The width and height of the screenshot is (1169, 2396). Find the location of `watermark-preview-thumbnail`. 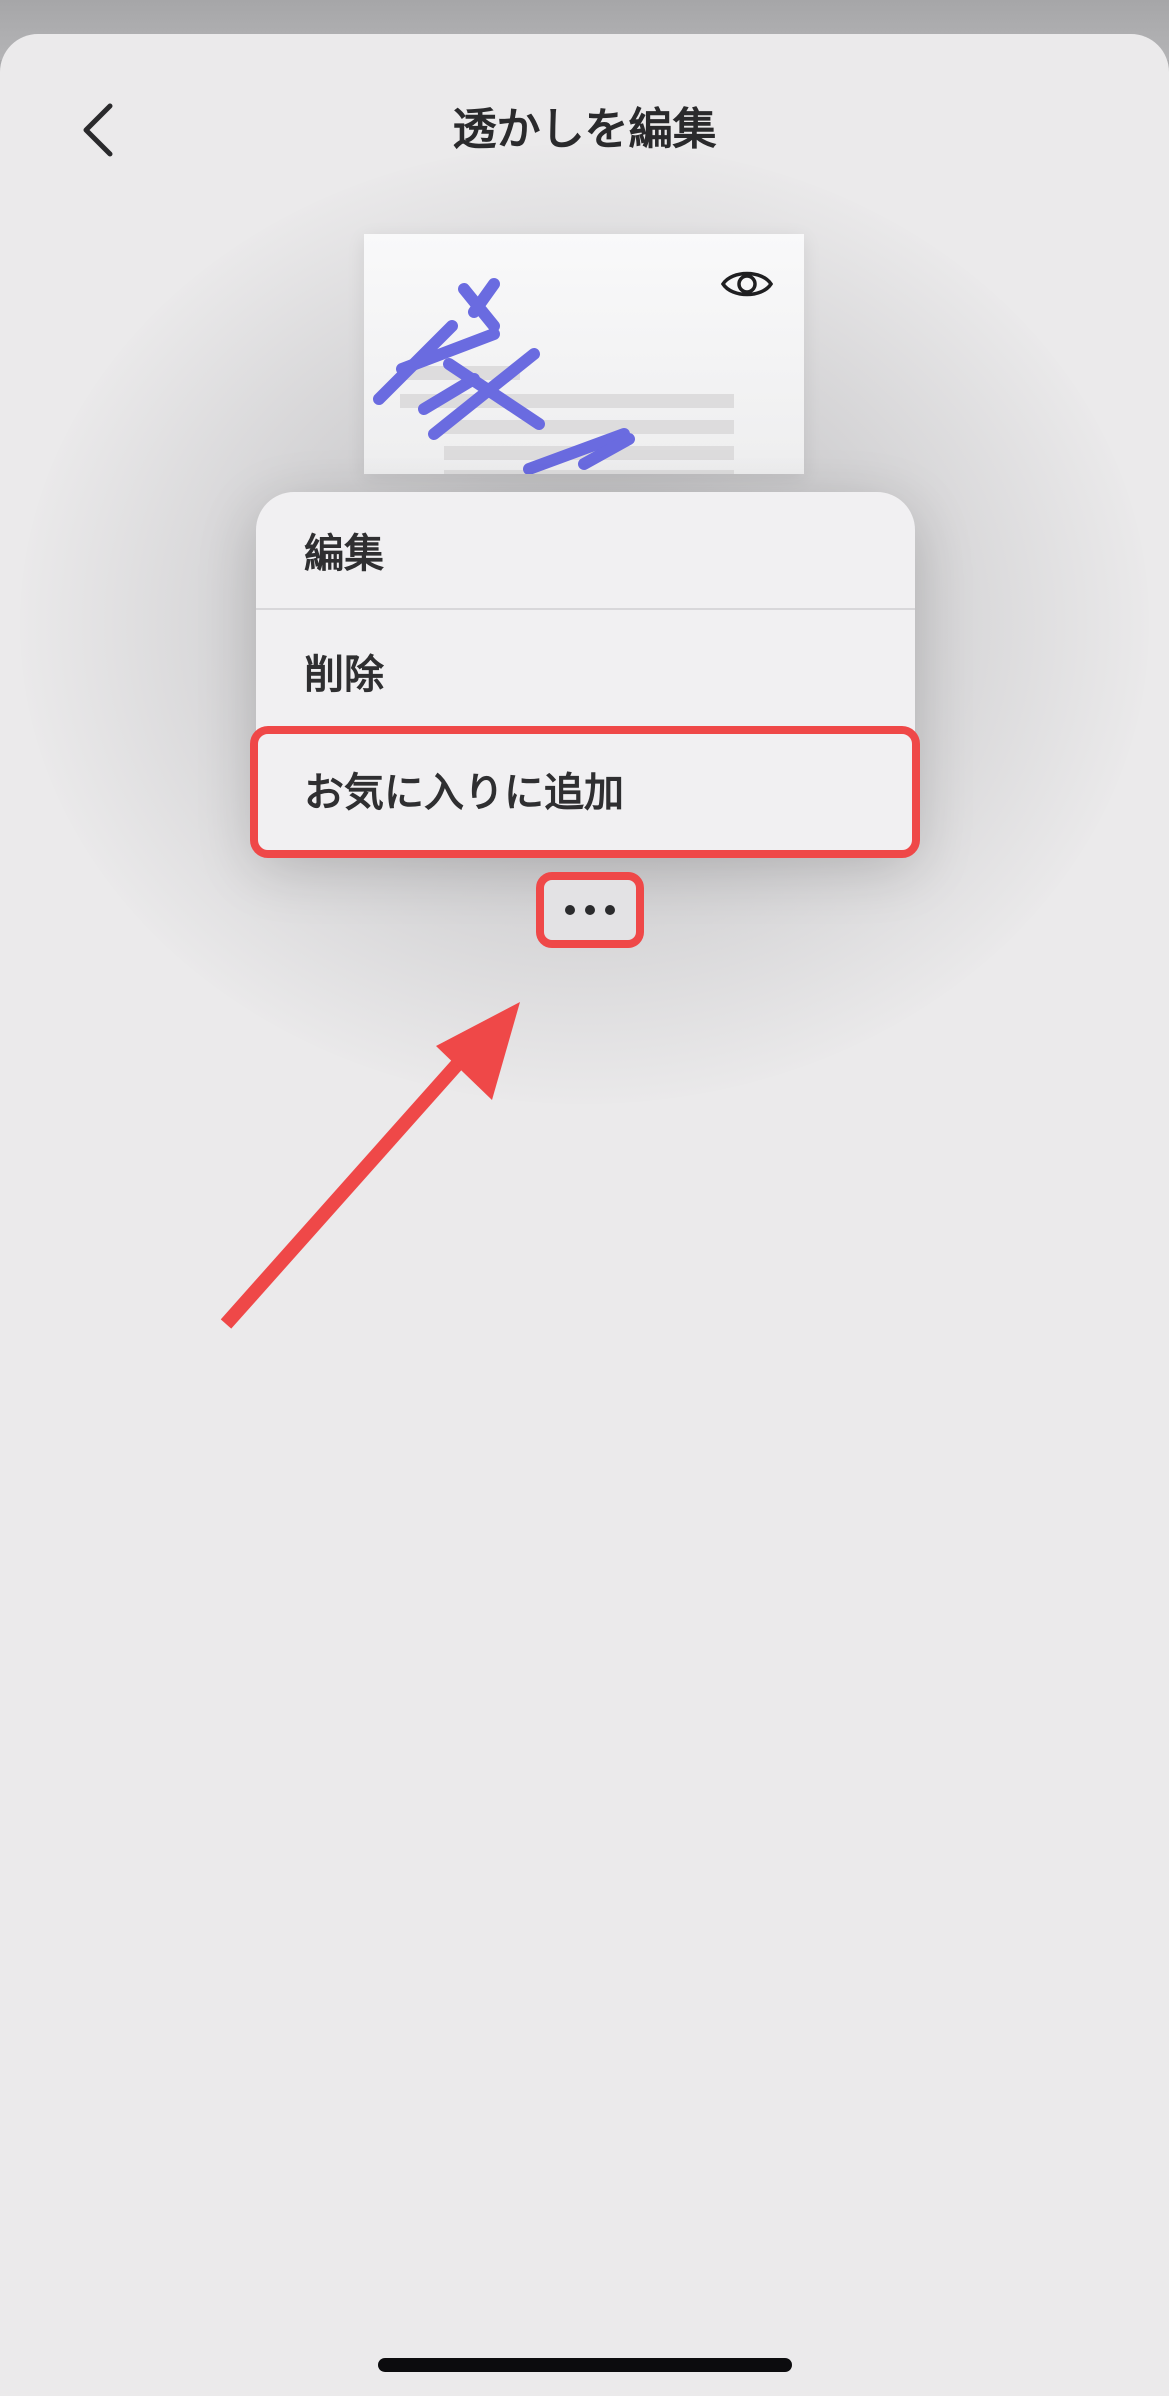

watermark-preview-thumbnail is located at coordinates (584, 354).